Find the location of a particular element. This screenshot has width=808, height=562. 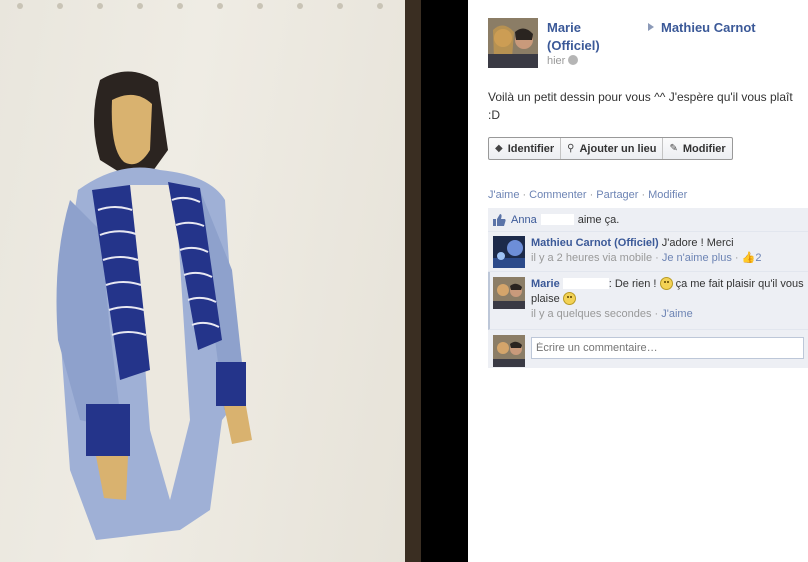

comment-time: il y a 2 heures via mobile is located at coordinates (591, 258).